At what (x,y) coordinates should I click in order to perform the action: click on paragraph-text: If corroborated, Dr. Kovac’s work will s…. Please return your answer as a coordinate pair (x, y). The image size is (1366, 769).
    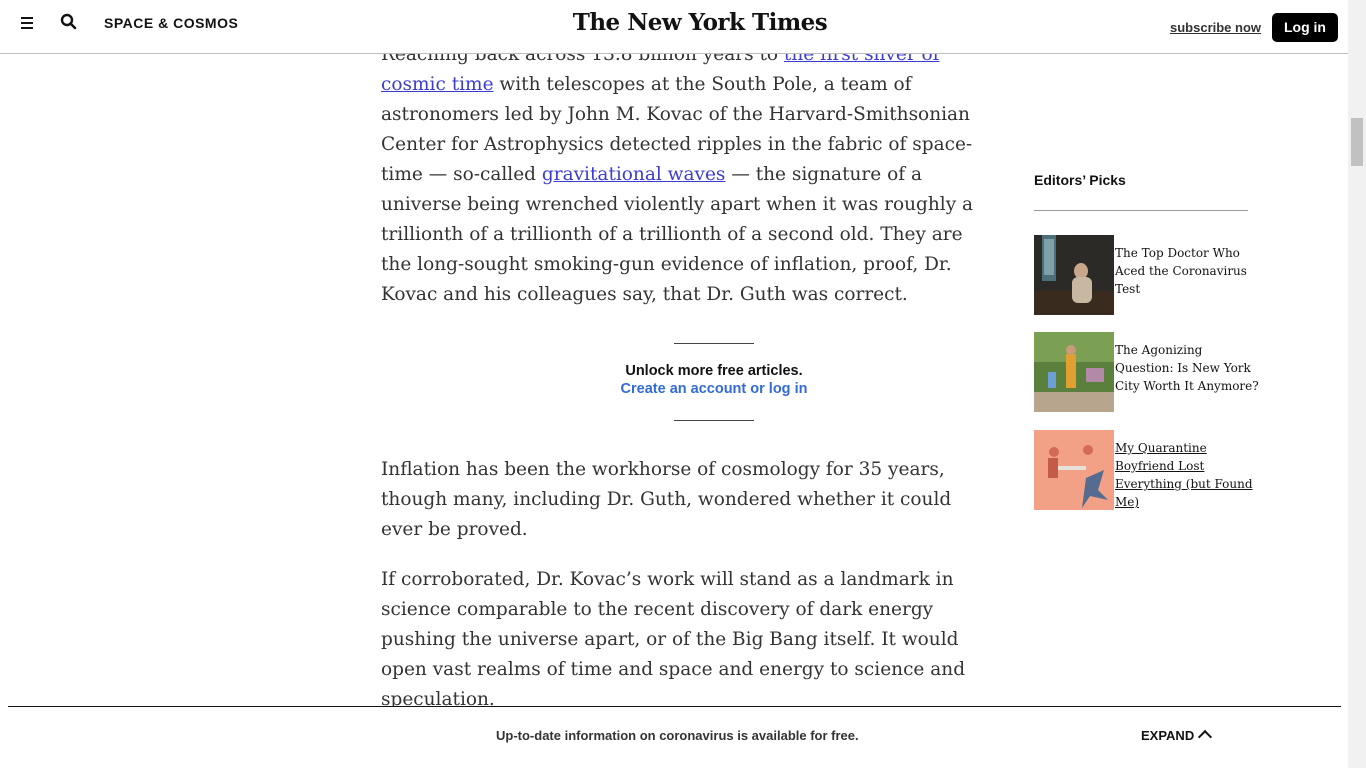
    Looking at the image, I should click on (673, 639).